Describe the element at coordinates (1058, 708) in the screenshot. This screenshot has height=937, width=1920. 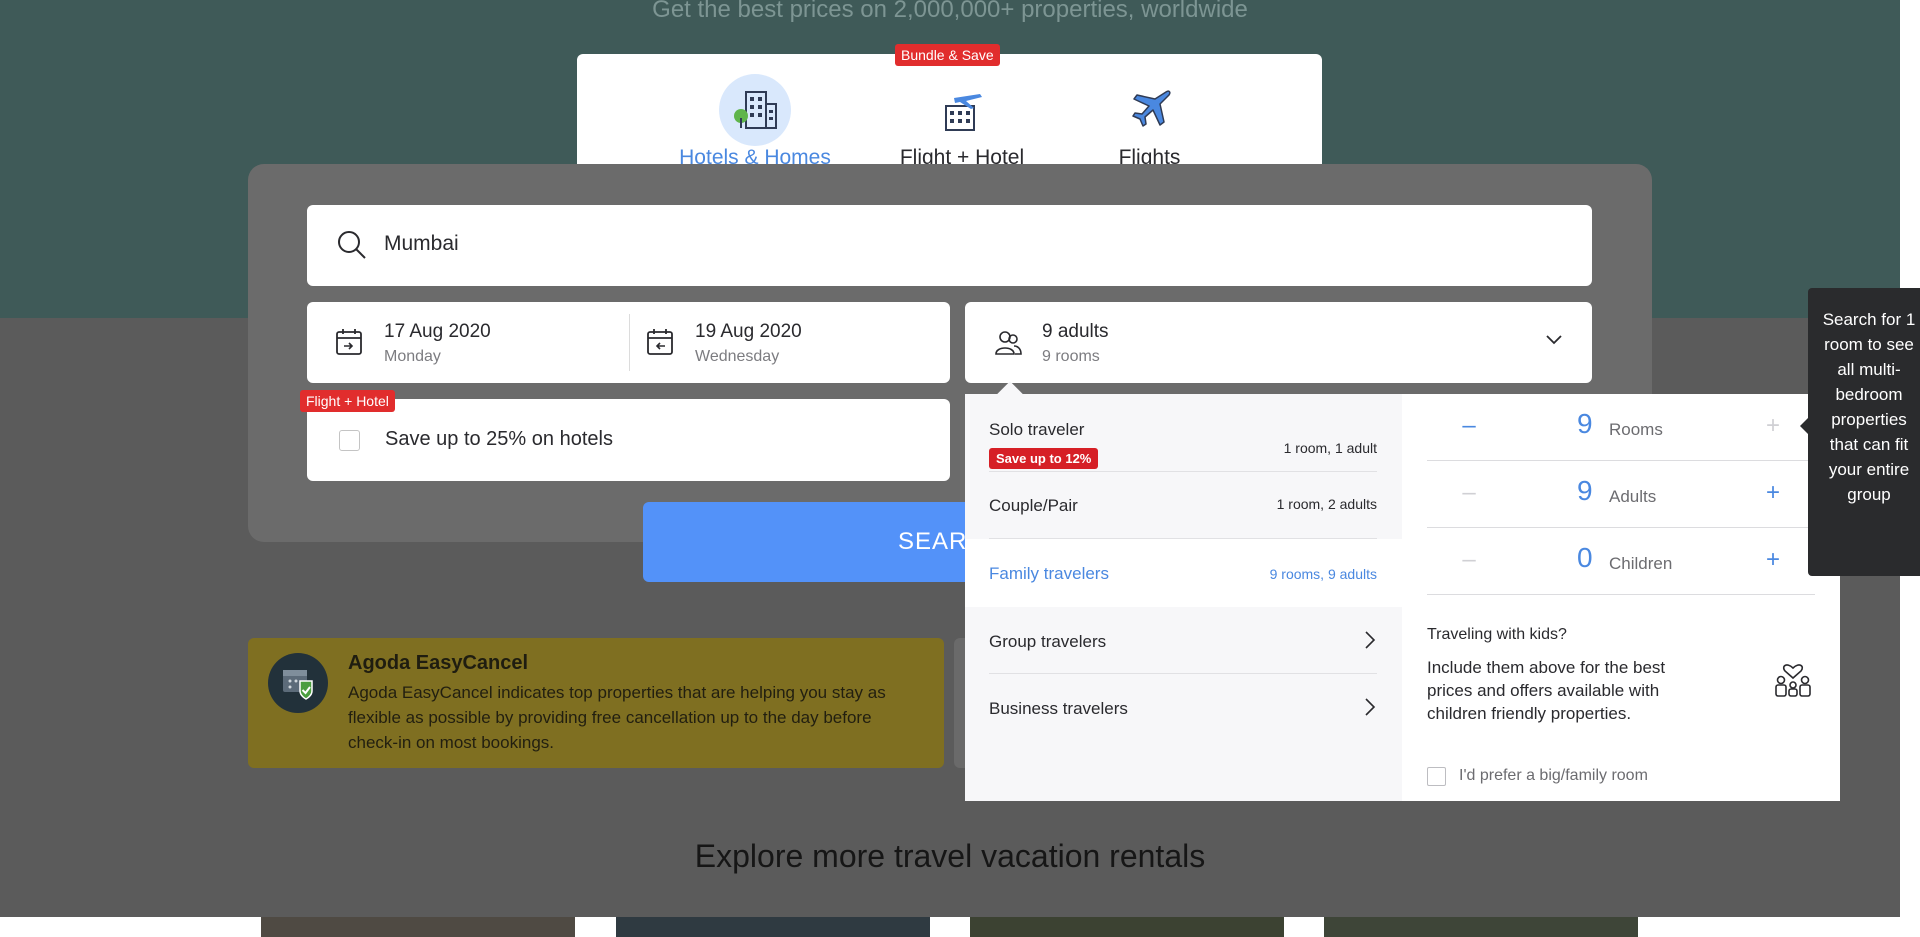
I see `traveler-label: Business travelers` at that location.